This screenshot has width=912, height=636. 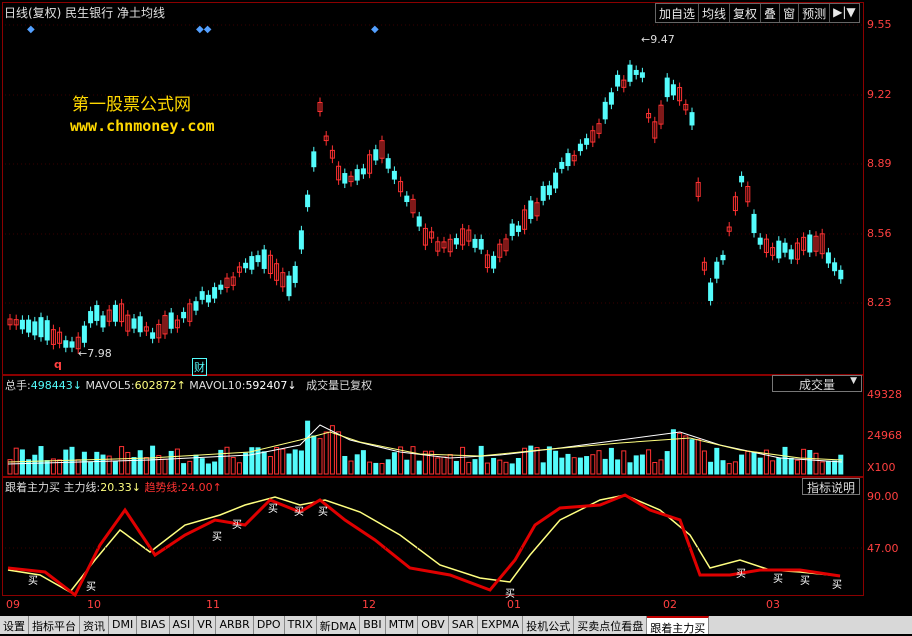 I want to click on tab-6: VR, so click(x=205, y=625).